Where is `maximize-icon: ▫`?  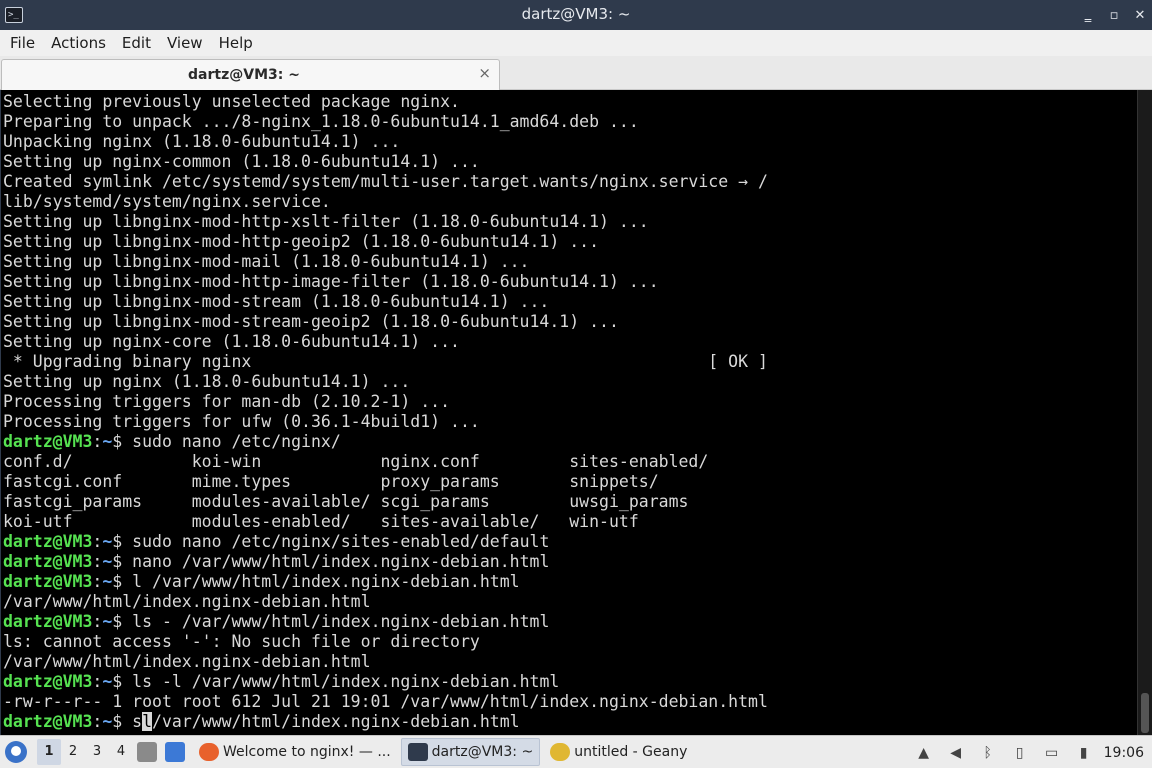
maximize-icon: ▫ is located at coordinates (1114, 15).